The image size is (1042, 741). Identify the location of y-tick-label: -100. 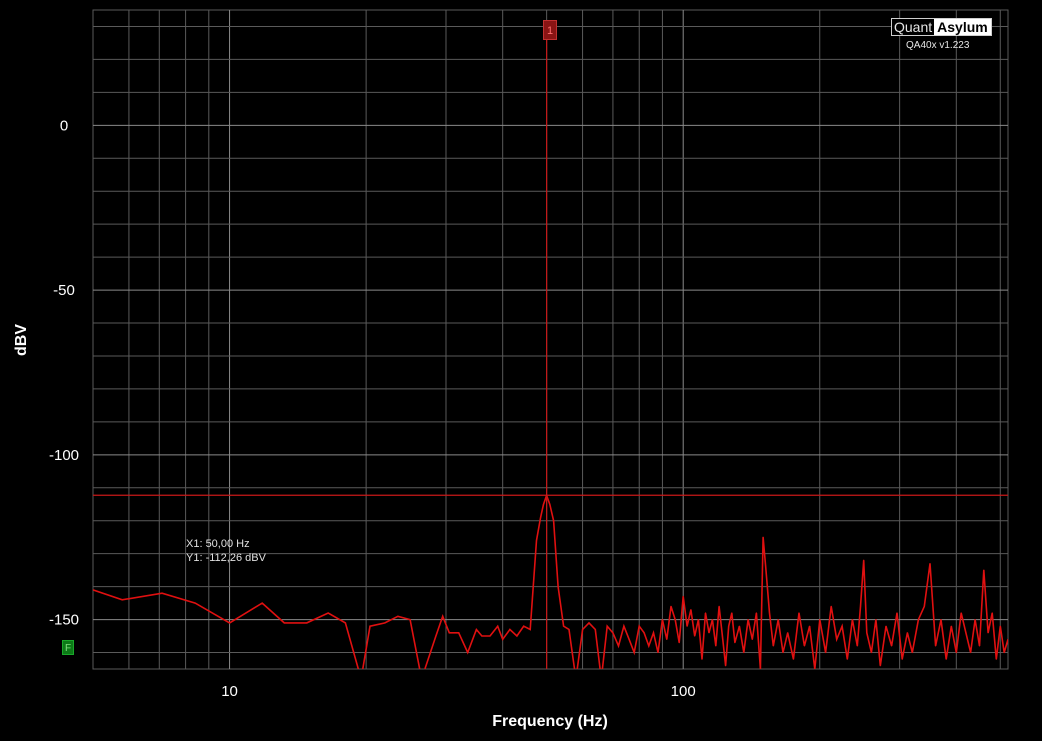
(64, 455).